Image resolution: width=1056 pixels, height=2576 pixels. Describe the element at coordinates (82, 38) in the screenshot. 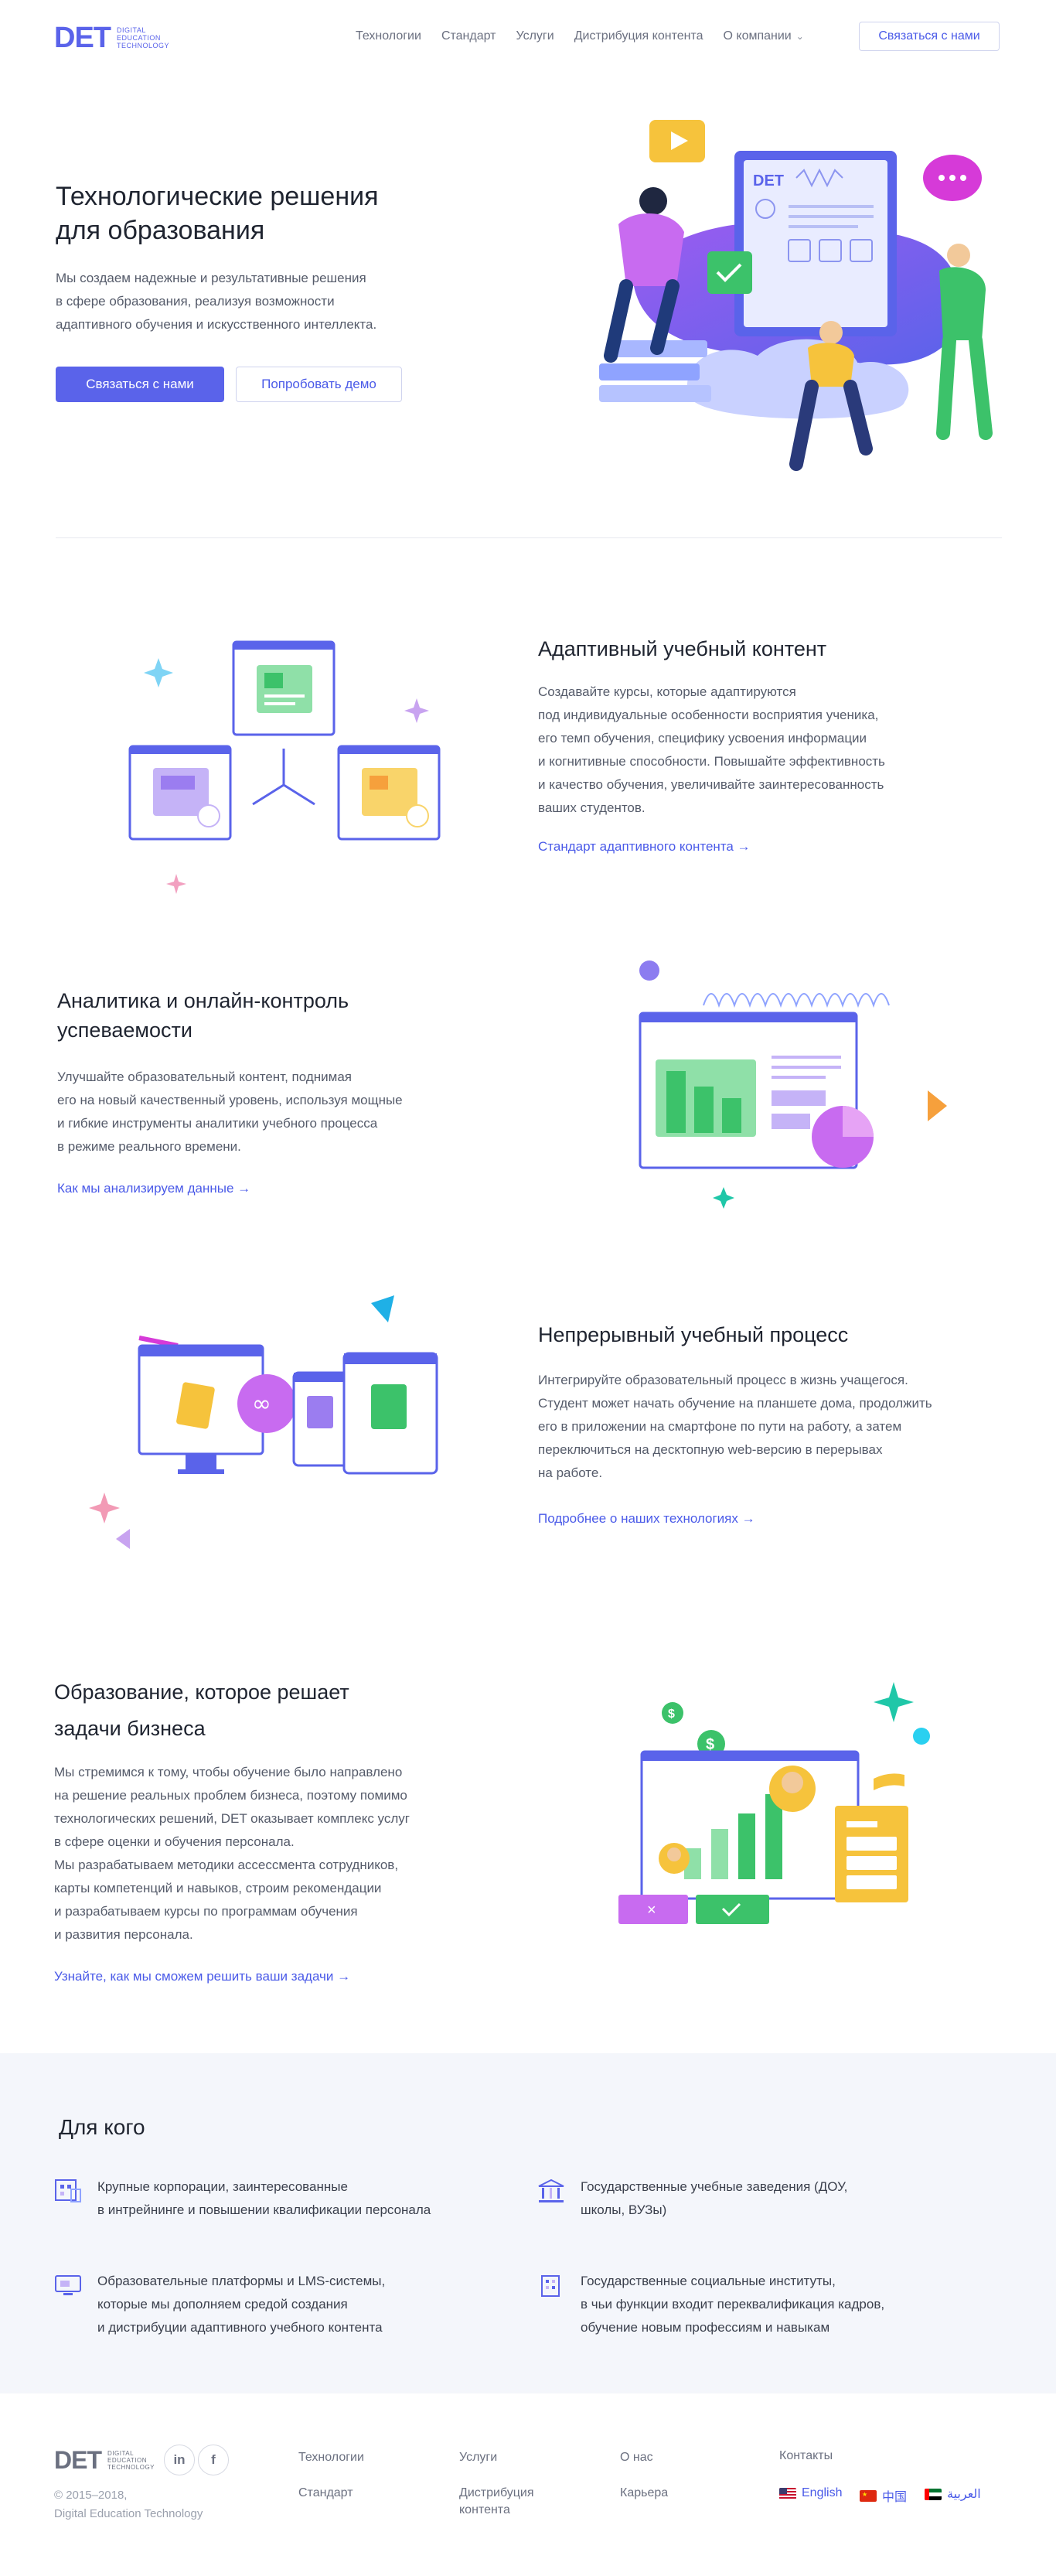

I see `logo-mark: DET` at that location.